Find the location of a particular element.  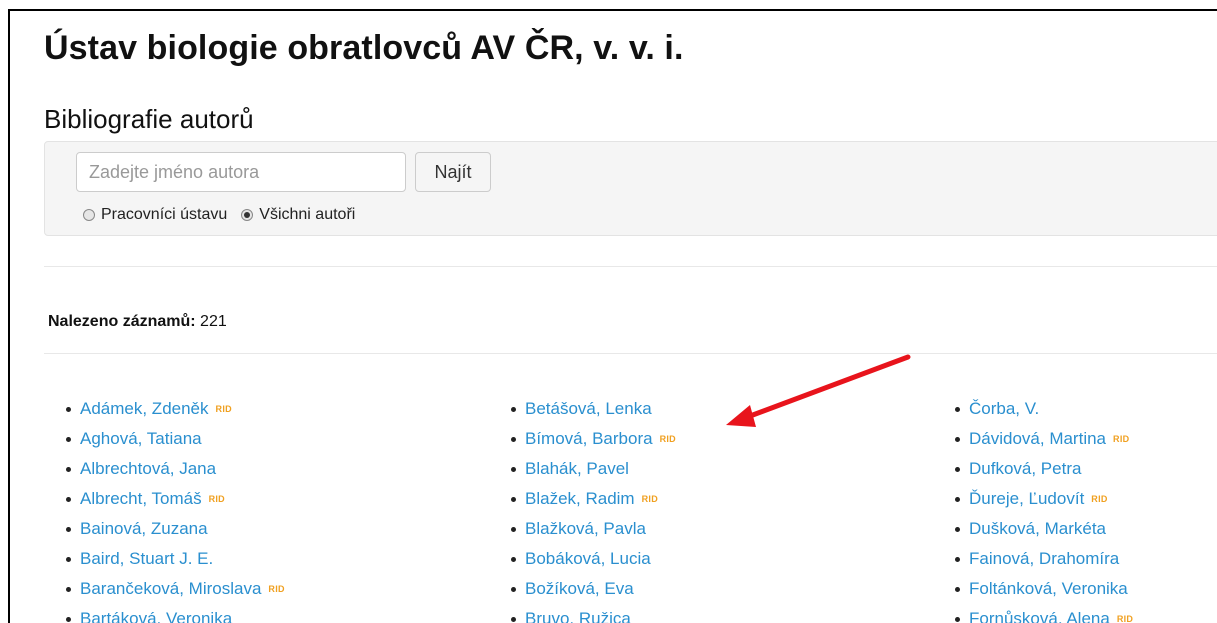

scope-option-staff: Pracovníci ústavu is located at coordinates (155, 215).